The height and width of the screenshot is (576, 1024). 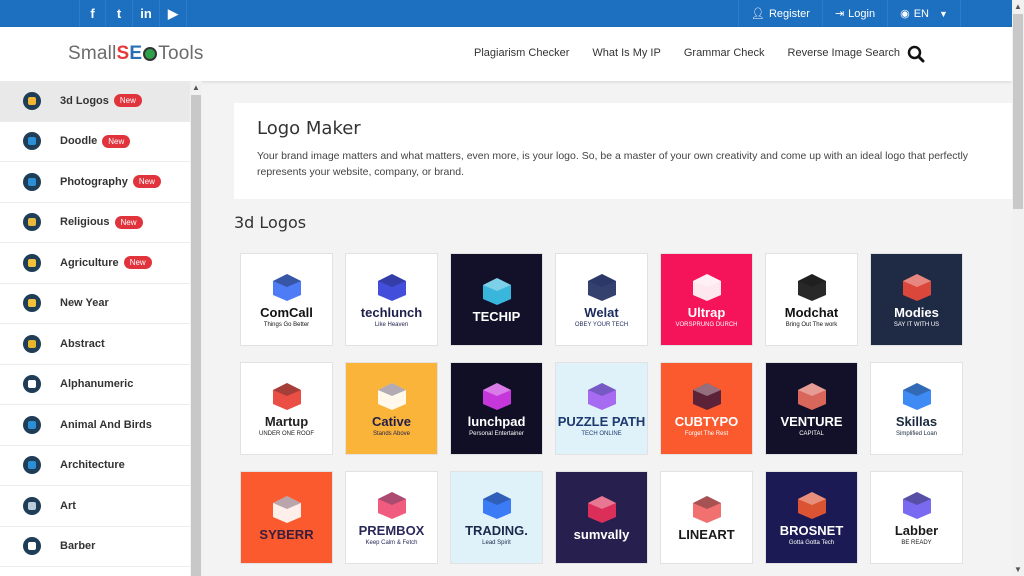 What do you see at coordinates (706, 534) in the screenshot?
I see `logo-name: LINEART` at bounding box center [706, 534].